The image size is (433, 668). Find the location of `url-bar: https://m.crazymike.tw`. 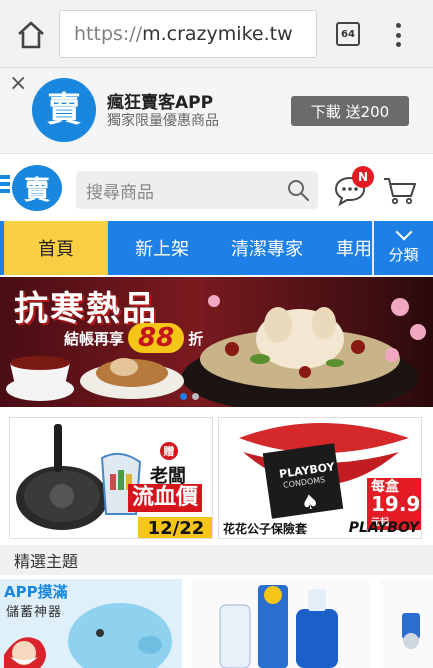

url-bar: https://m.crazymike.tw is located at coordinates (188, 34).